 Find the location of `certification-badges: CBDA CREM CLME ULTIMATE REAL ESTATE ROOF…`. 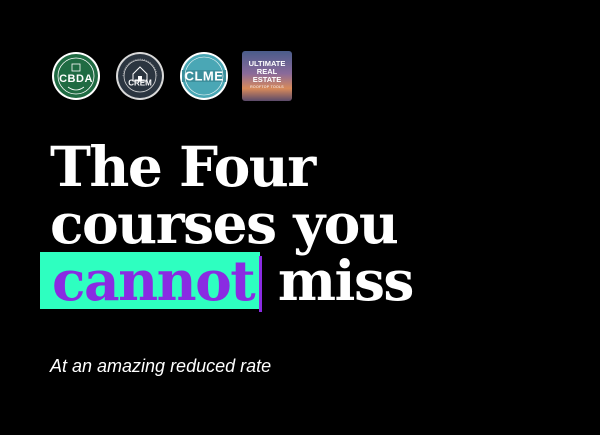

certification-badges: CBDA CREM CLME ULTIMATE REAL ESTATE ROOF… is located at coordinates (171, 76).